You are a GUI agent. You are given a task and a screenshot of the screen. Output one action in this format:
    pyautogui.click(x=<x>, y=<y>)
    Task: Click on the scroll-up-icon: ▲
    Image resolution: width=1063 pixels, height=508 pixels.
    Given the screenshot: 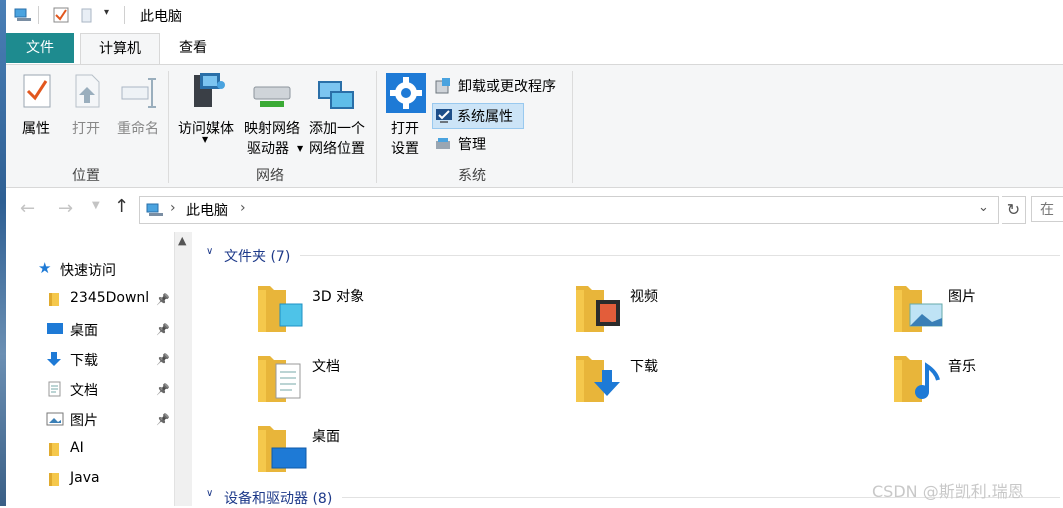 What is the action you would take?
    pyautogui.click(x=182, y=240)
    